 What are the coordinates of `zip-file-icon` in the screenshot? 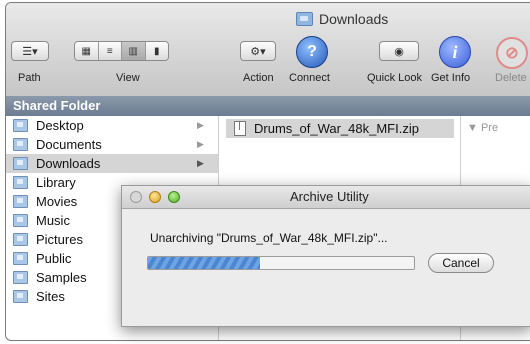 It's located at (240, 128).